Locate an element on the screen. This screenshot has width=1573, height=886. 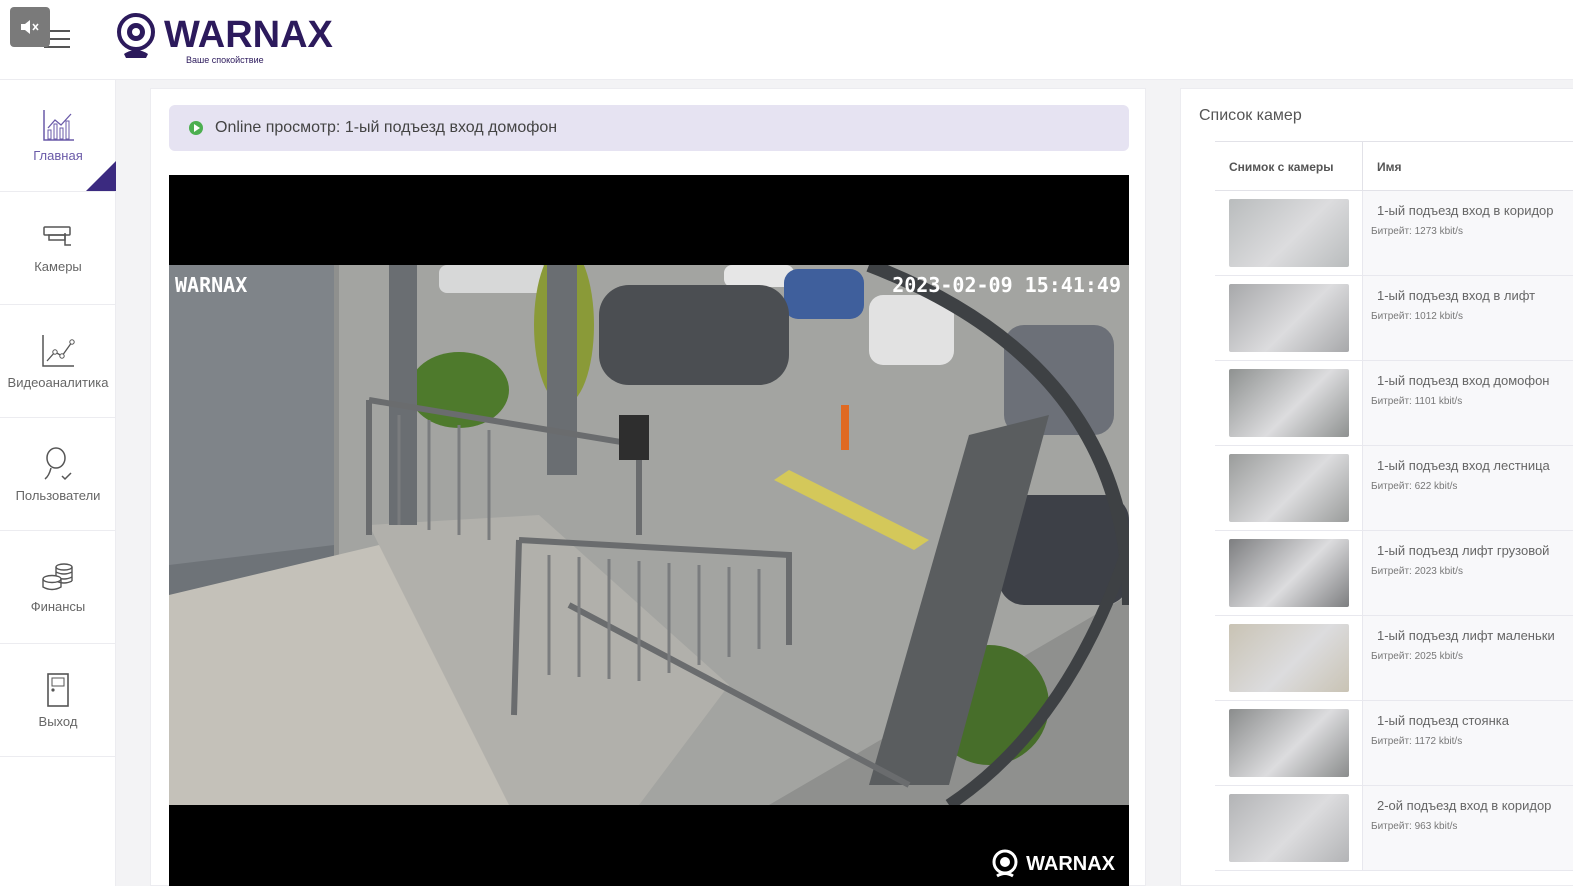
sidebar-item-logout: Выход is located at coordinates (58, 701).